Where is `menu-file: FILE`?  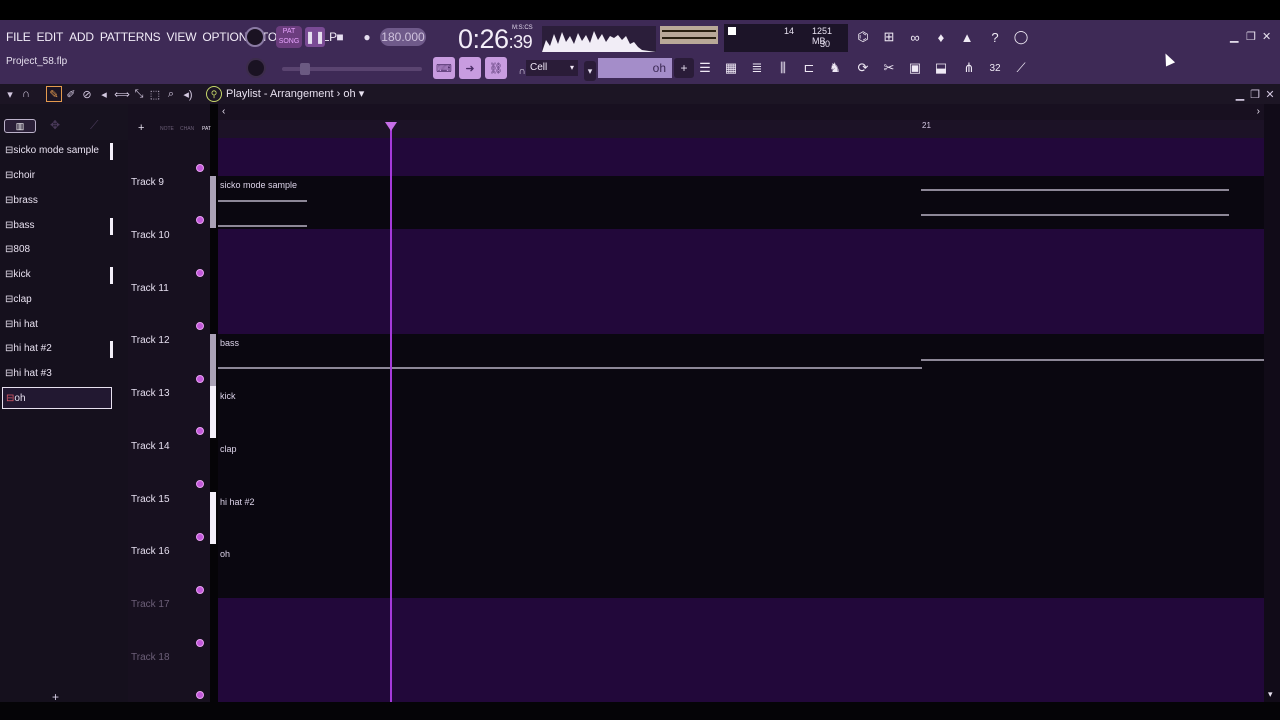 menu-file: FILE is located at coordinates (18, 37).